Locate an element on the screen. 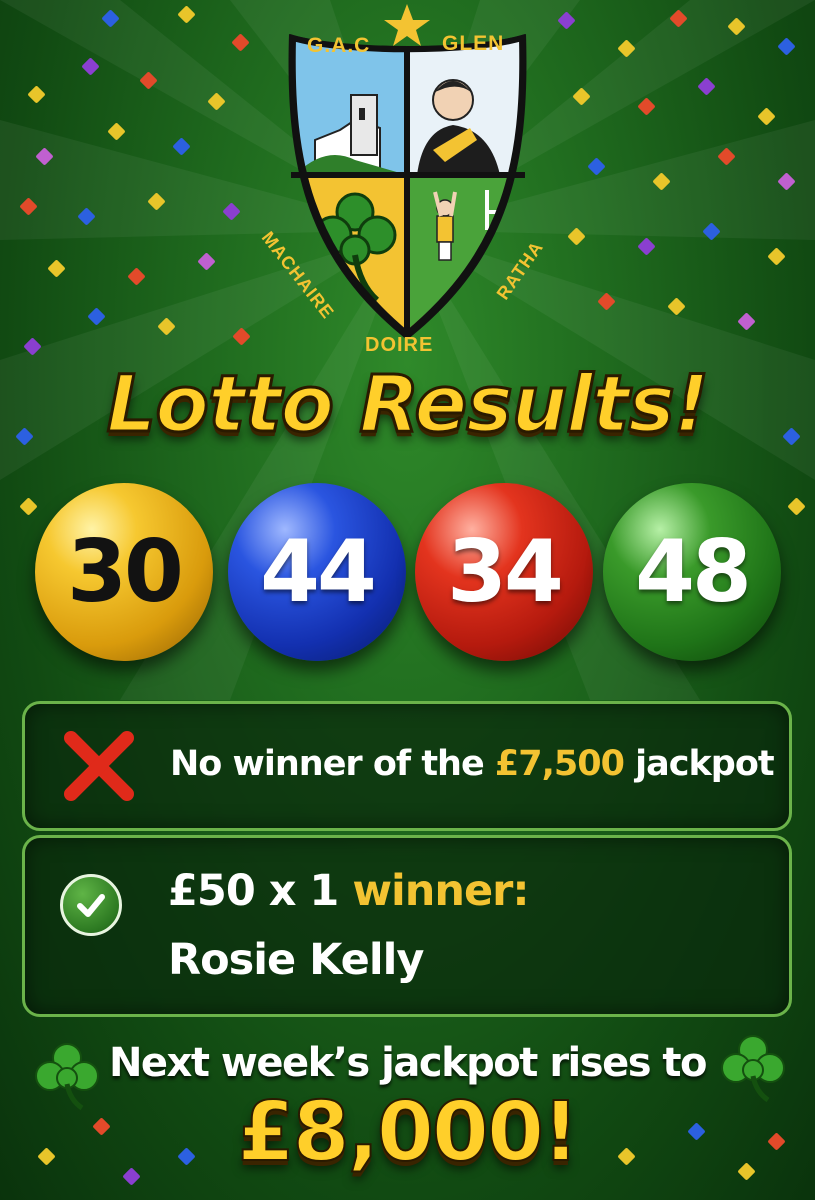  ball-number: 30 is located at coordinates (125, 572).